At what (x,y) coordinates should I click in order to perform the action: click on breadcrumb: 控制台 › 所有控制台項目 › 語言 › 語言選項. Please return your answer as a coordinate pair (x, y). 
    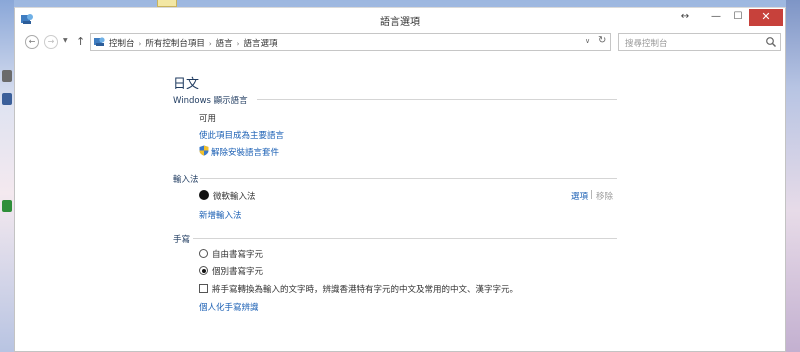
    Looking at the image, I should click on (193, 43).